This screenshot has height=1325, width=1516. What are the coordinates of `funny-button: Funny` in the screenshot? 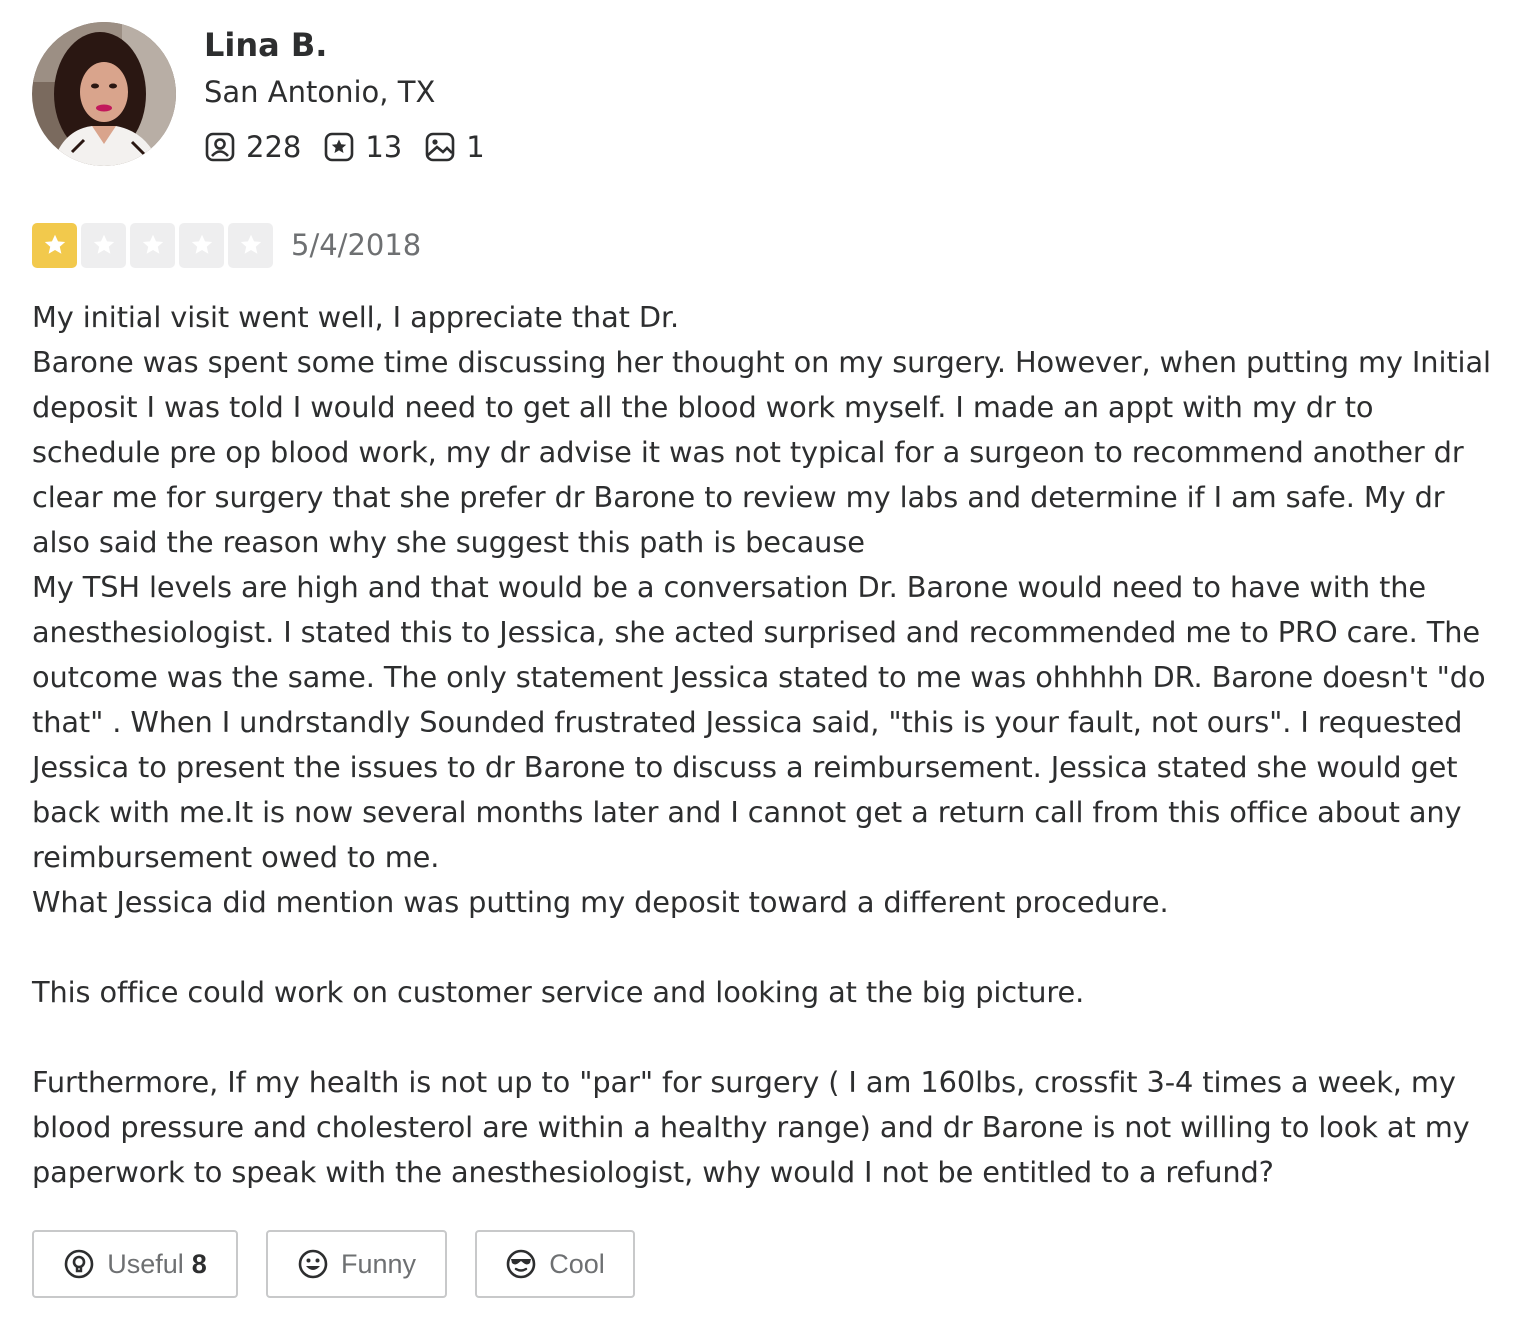 It's located at (356, 1264).